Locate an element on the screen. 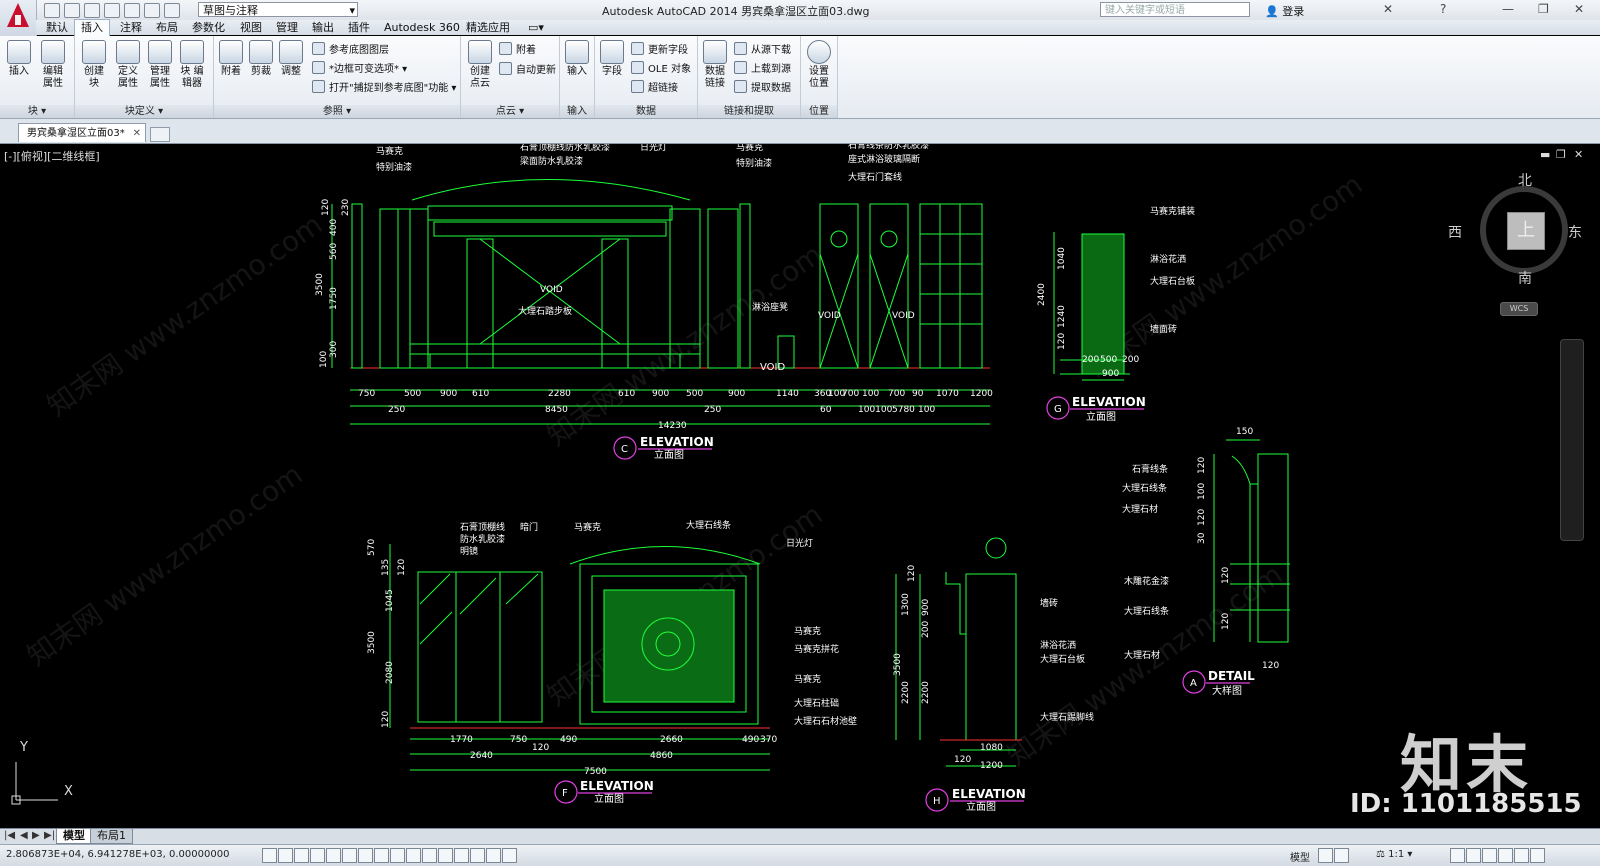  3d-object-snap-icon is located at coordinates (365, 855).